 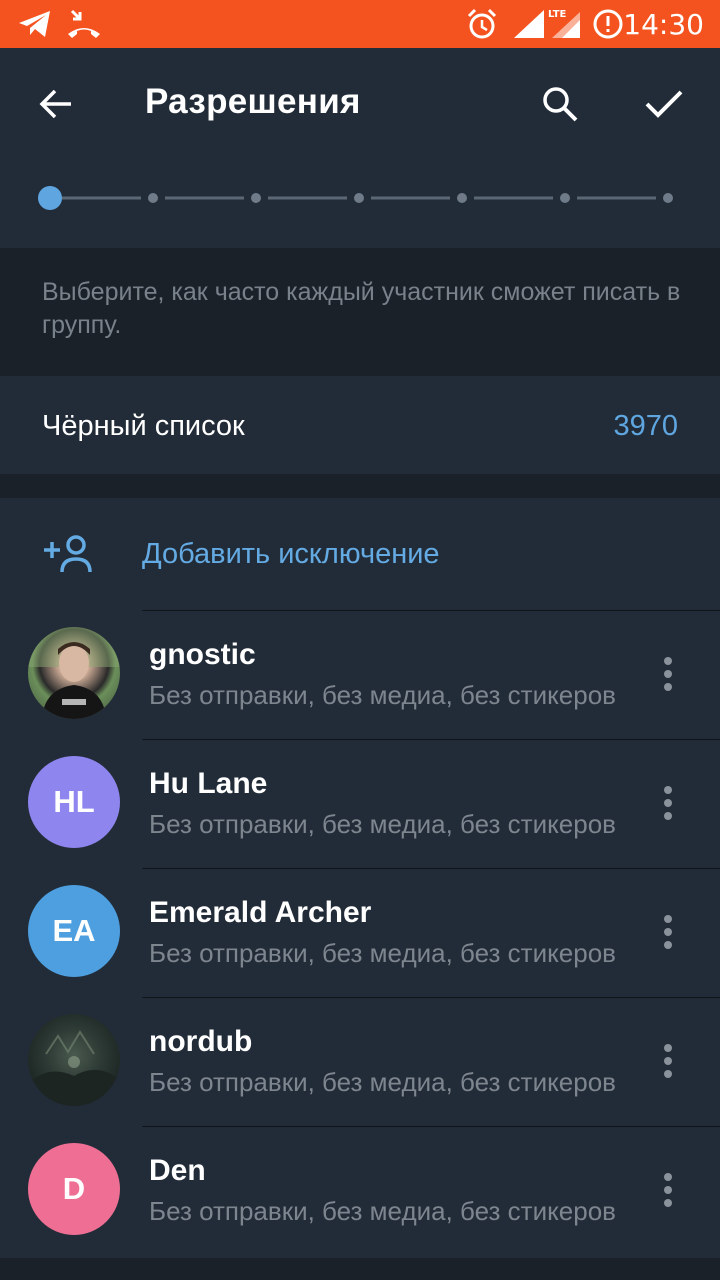 I want to click on blacklist-label: Чёрный список, so click(x=143, y=426).